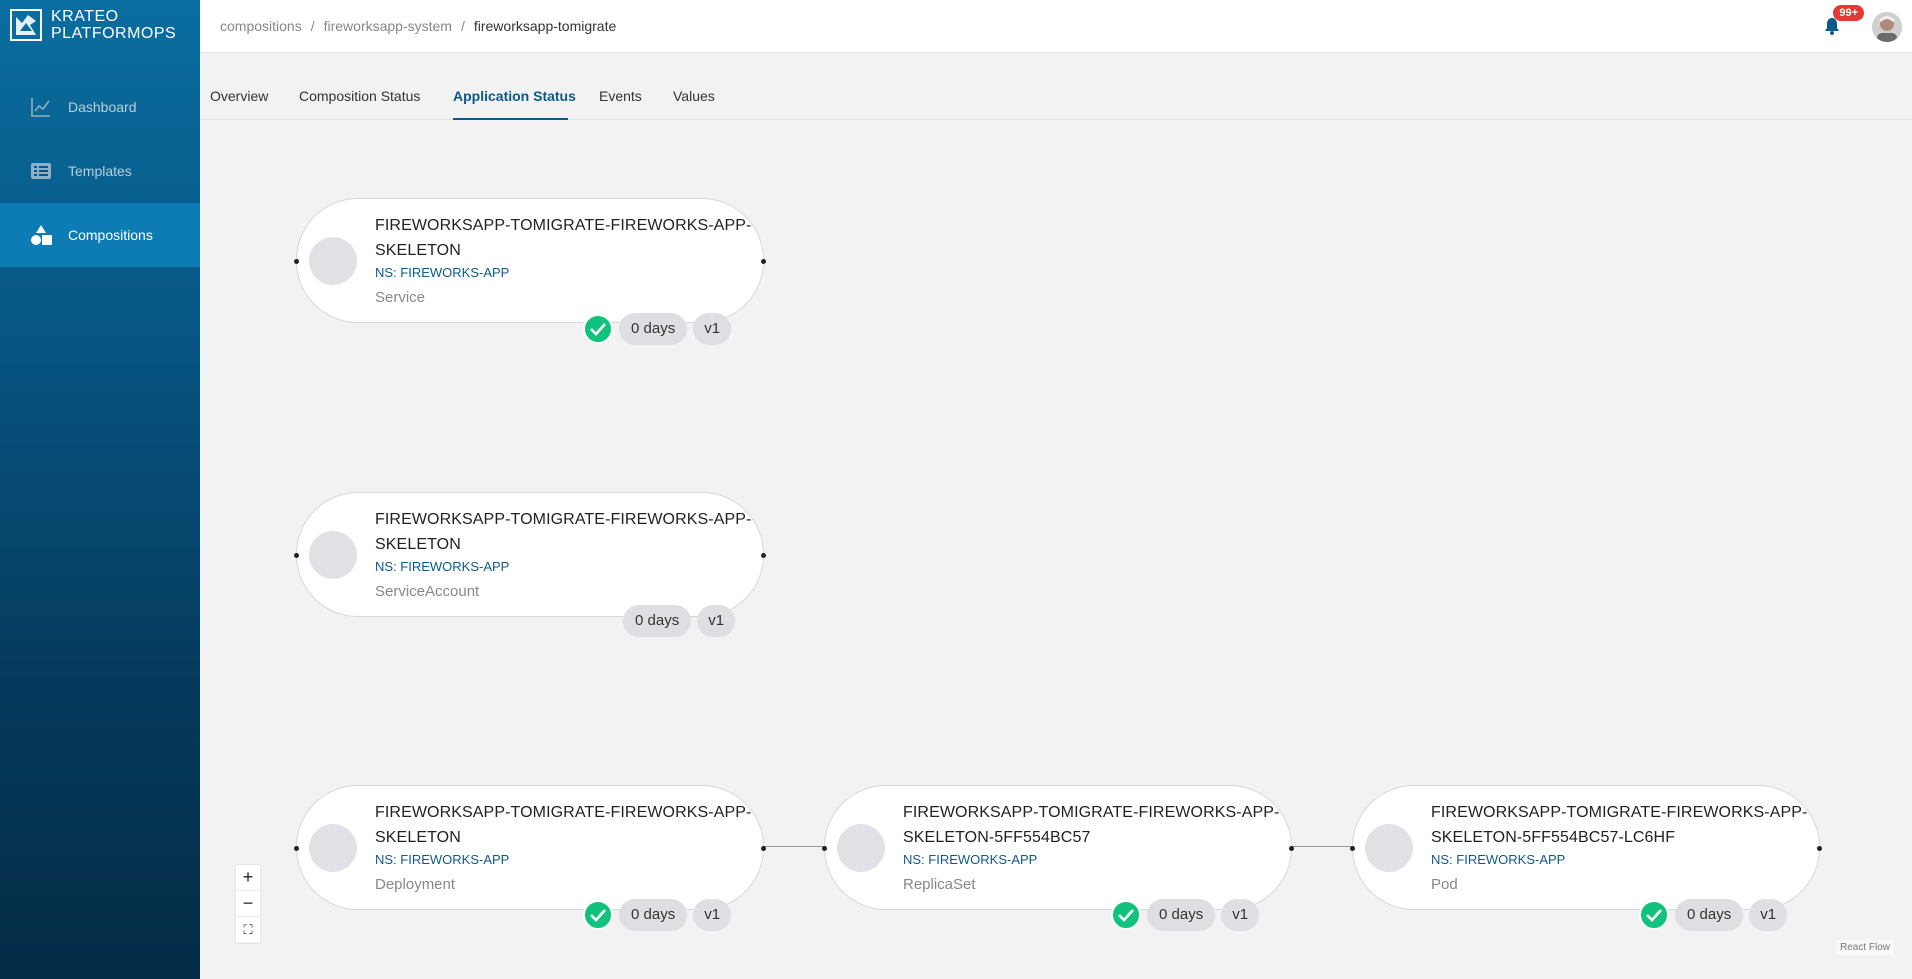 This screenshot has height=979, width=1912. I want to click on active-tab-indicator, so click(510, 119).